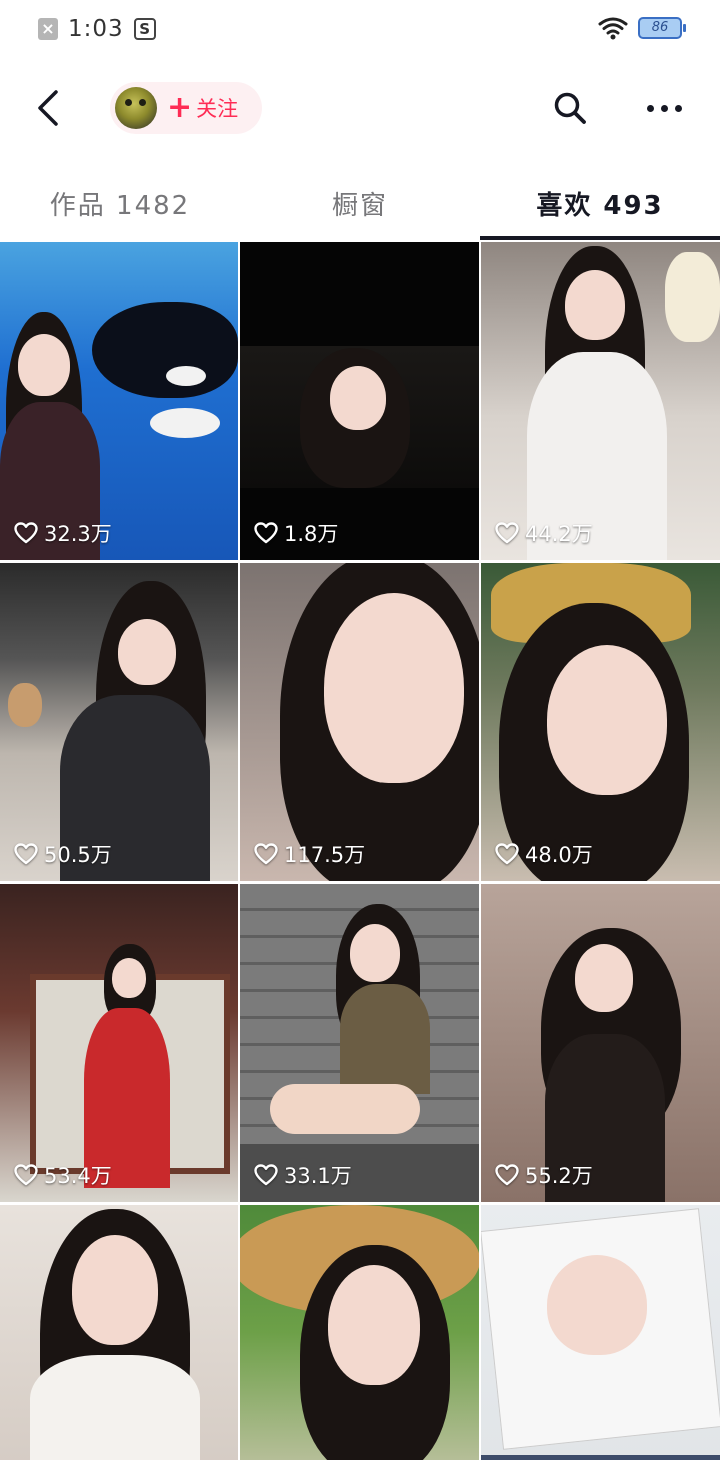 The width and height of the screenshot is (720, 1460). I want to click on tab-likes: 喜欢 493, so click(600, 203).